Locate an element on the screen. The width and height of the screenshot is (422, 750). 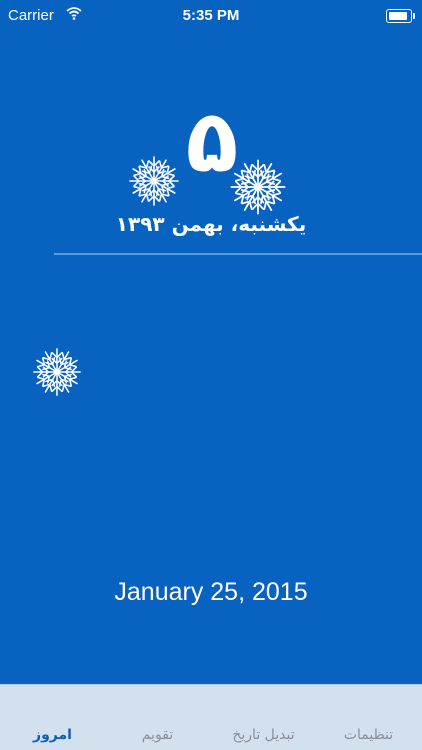
tab-settings: تنظیمات is located at coordinates (368, 735).